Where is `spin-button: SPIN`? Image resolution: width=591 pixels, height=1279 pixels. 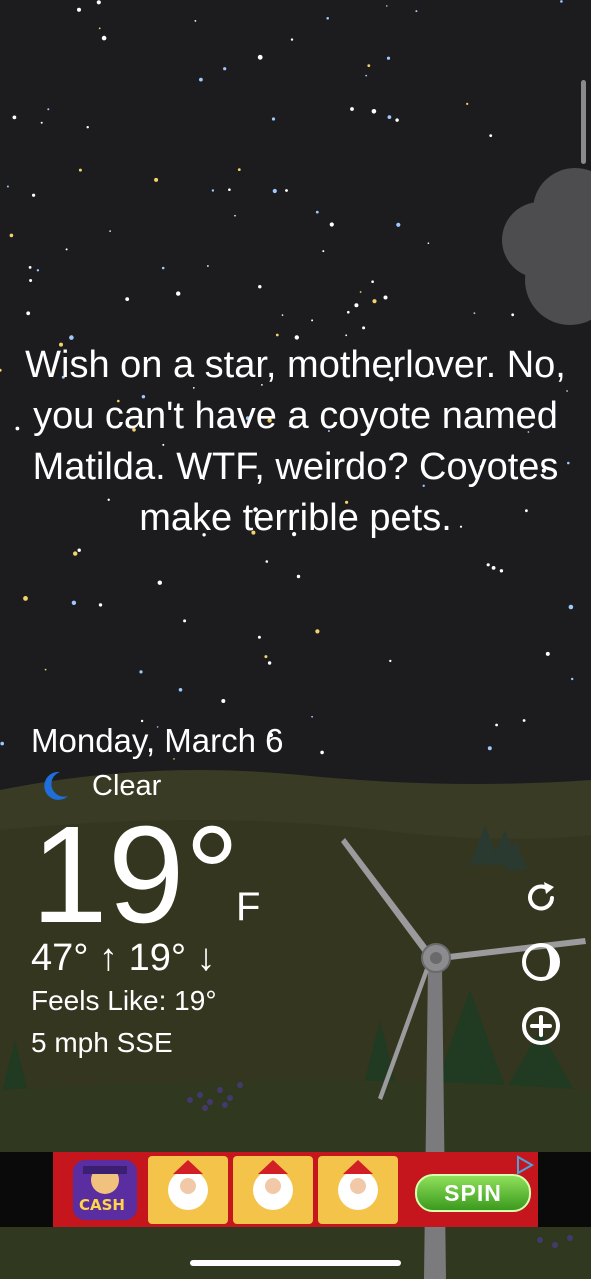 spin-button: SPIN is located at coordinates (473, 1193).